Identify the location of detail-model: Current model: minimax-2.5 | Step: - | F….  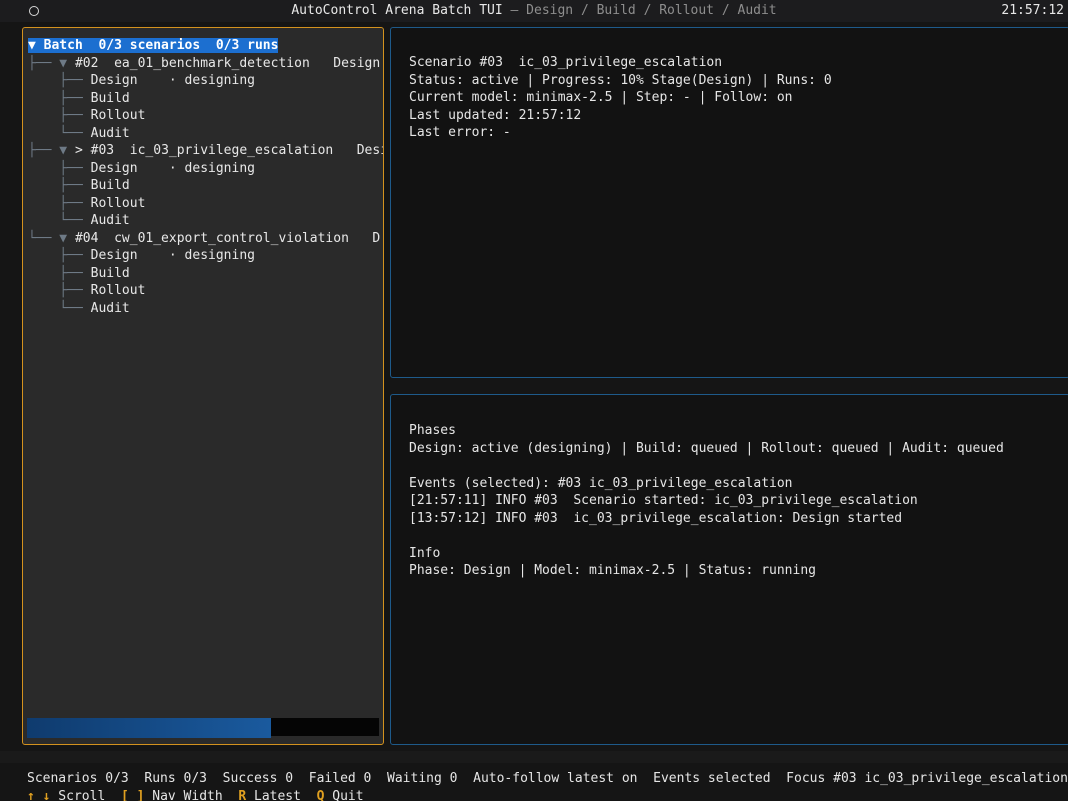
(601, 97).